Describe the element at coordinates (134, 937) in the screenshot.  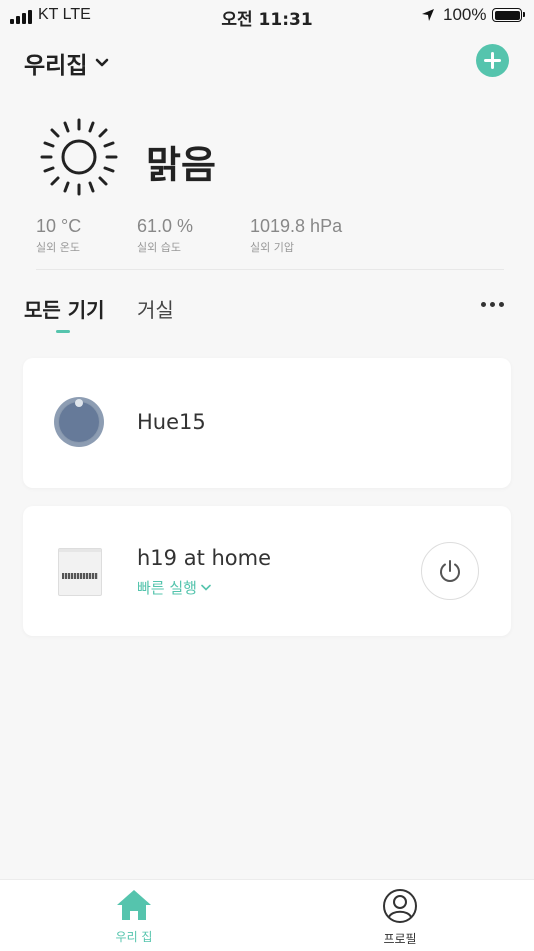
I see `nav-home-label: 우리 집` at that location.